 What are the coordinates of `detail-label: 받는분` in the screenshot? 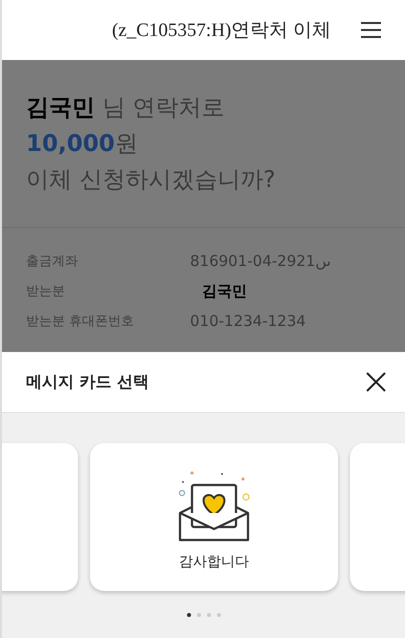 It's located at (46, 291).